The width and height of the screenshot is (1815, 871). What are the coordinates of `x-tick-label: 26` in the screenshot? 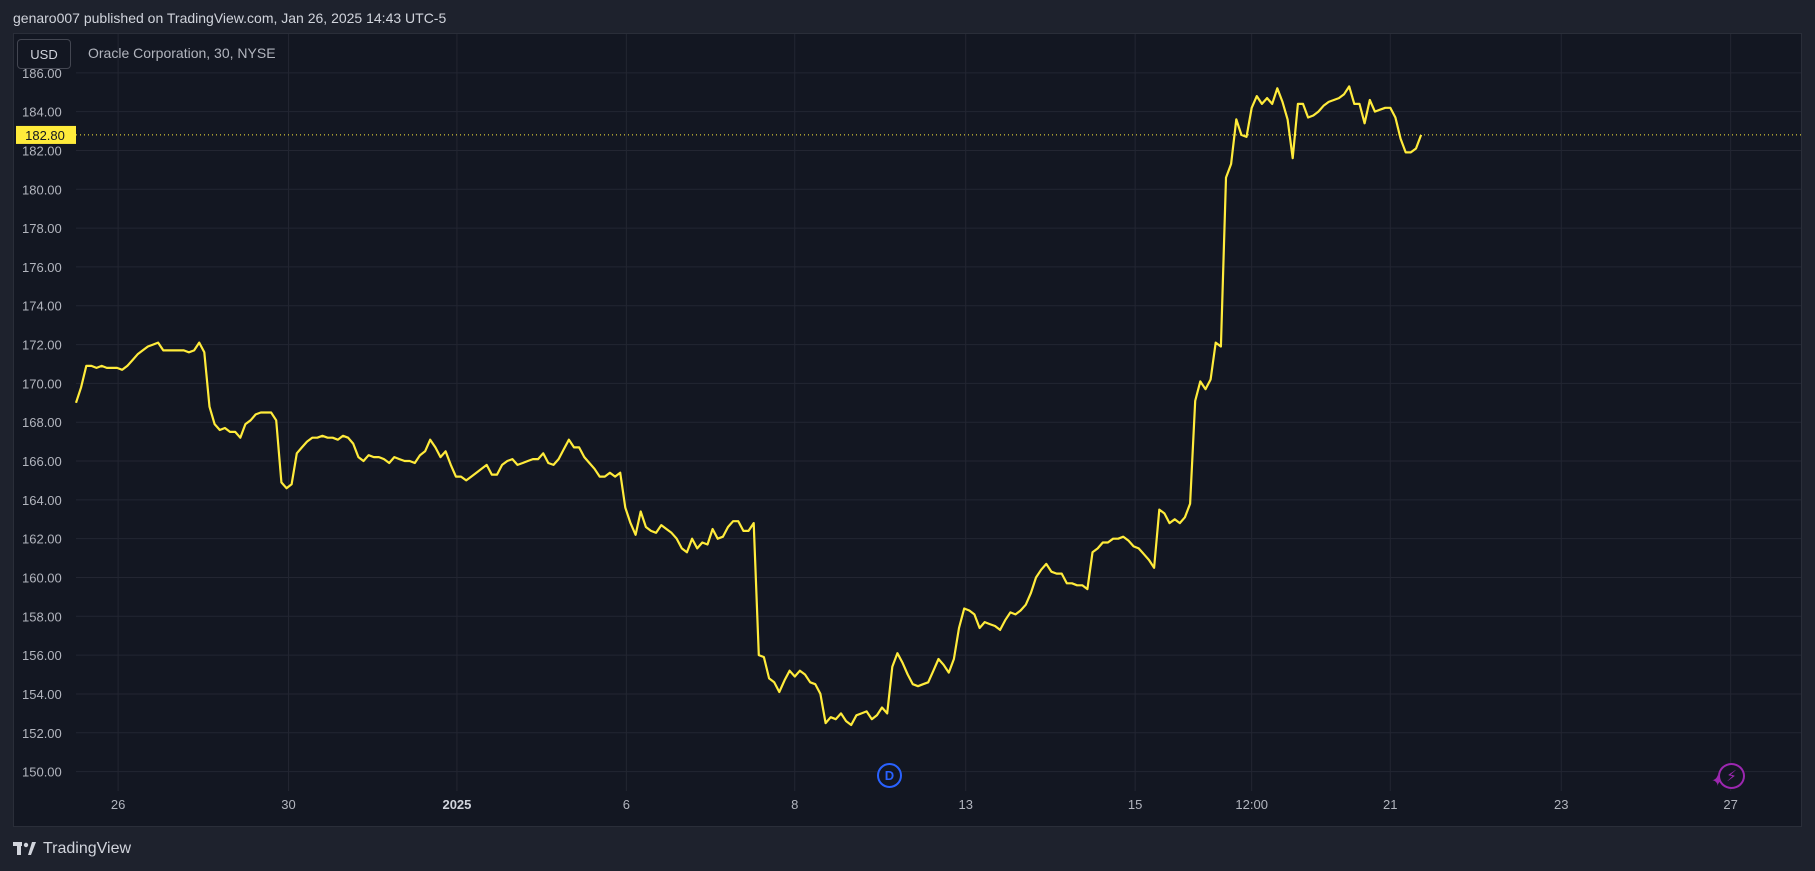 It's located at (118, 804).